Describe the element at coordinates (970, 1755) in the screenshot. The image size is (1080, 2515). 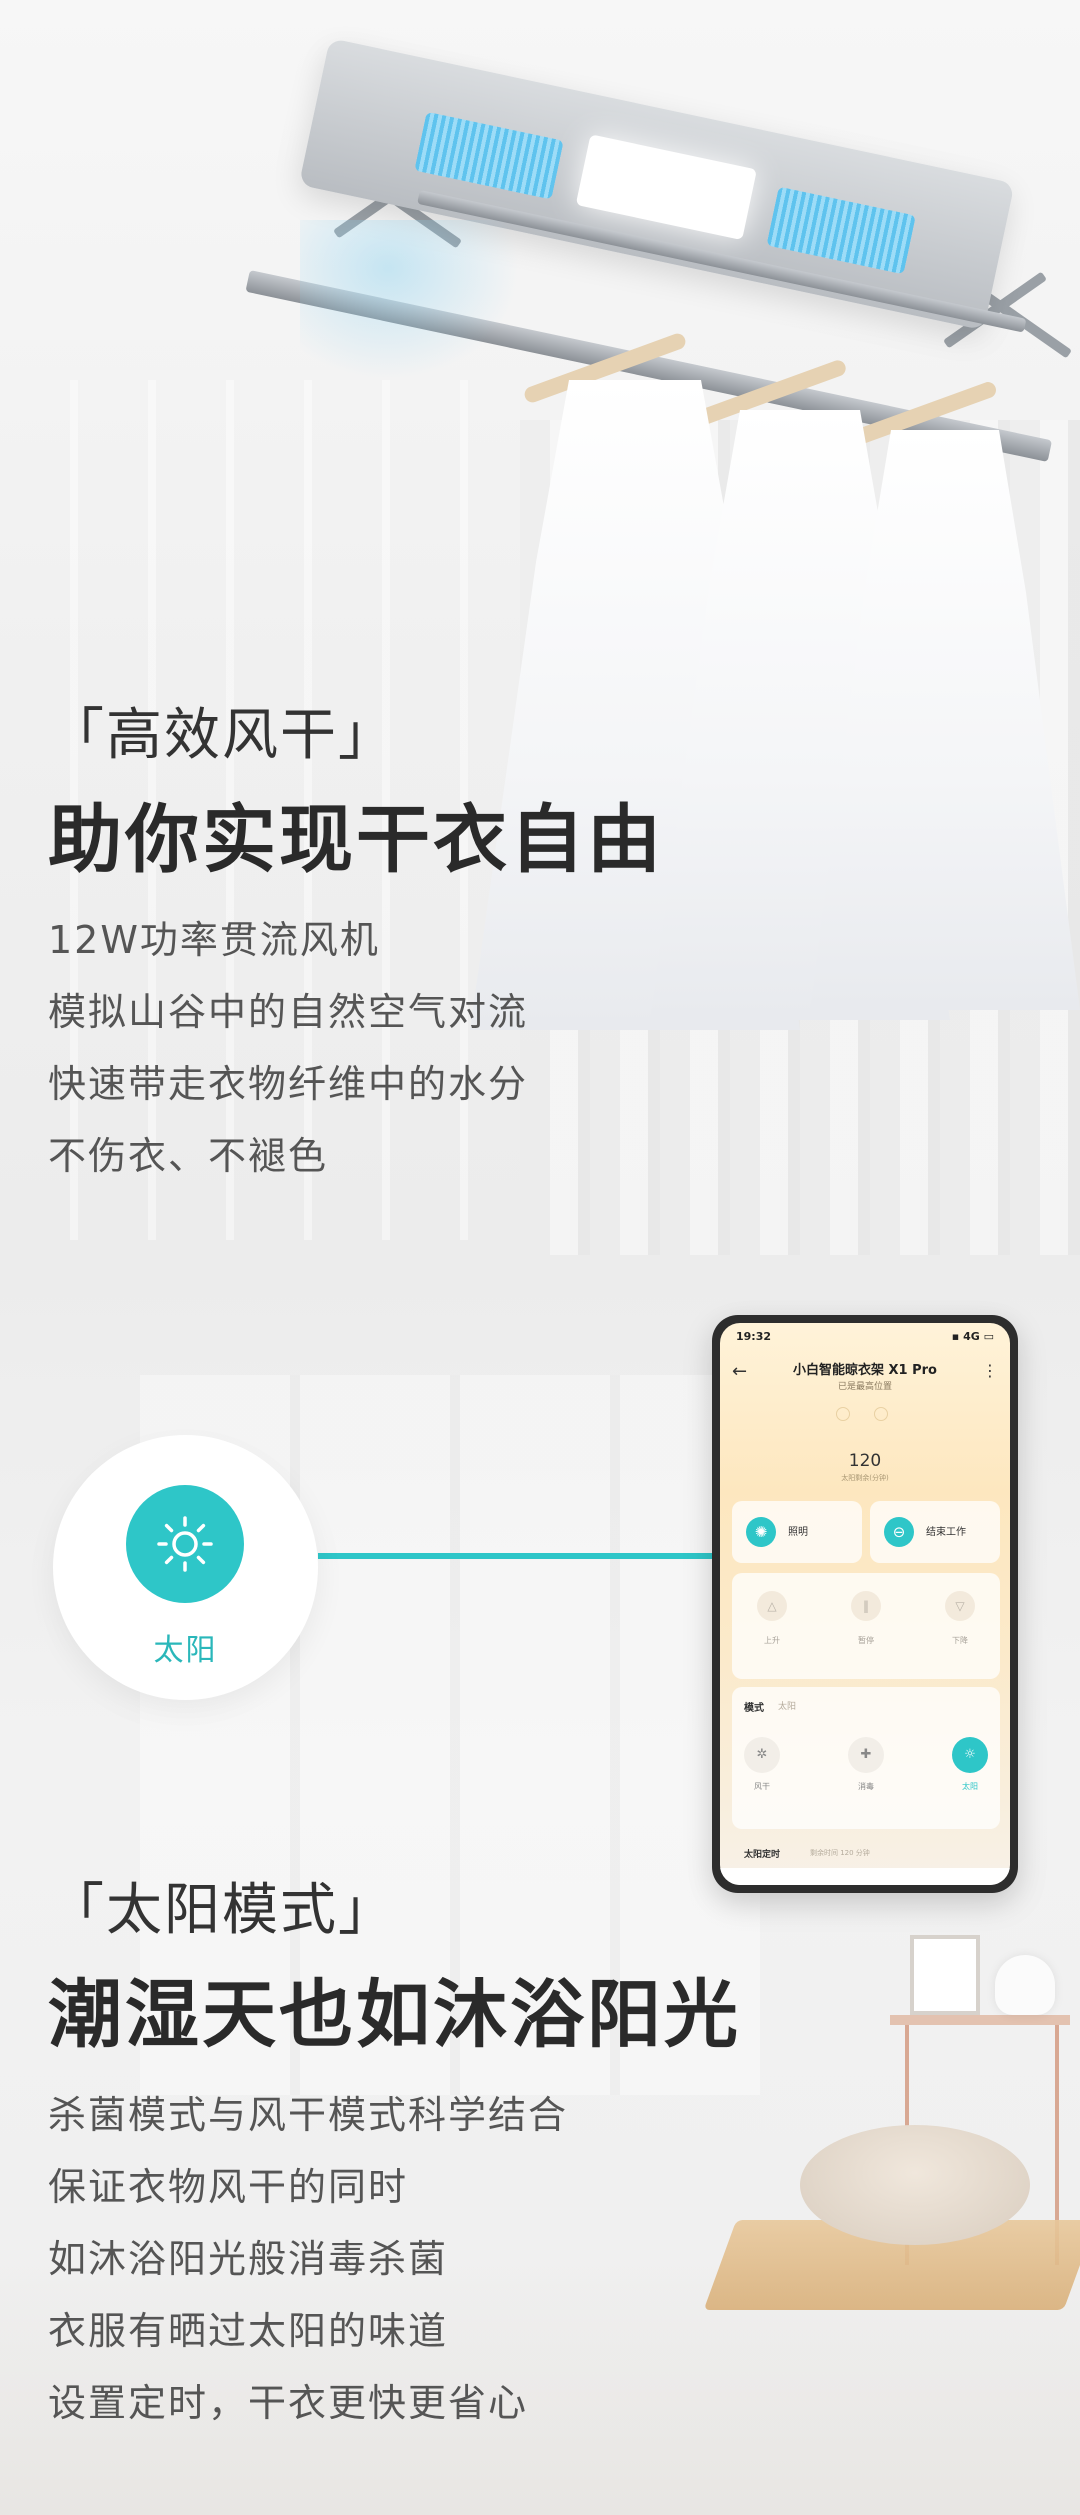
I see `sun-icon: ☼` at that location.